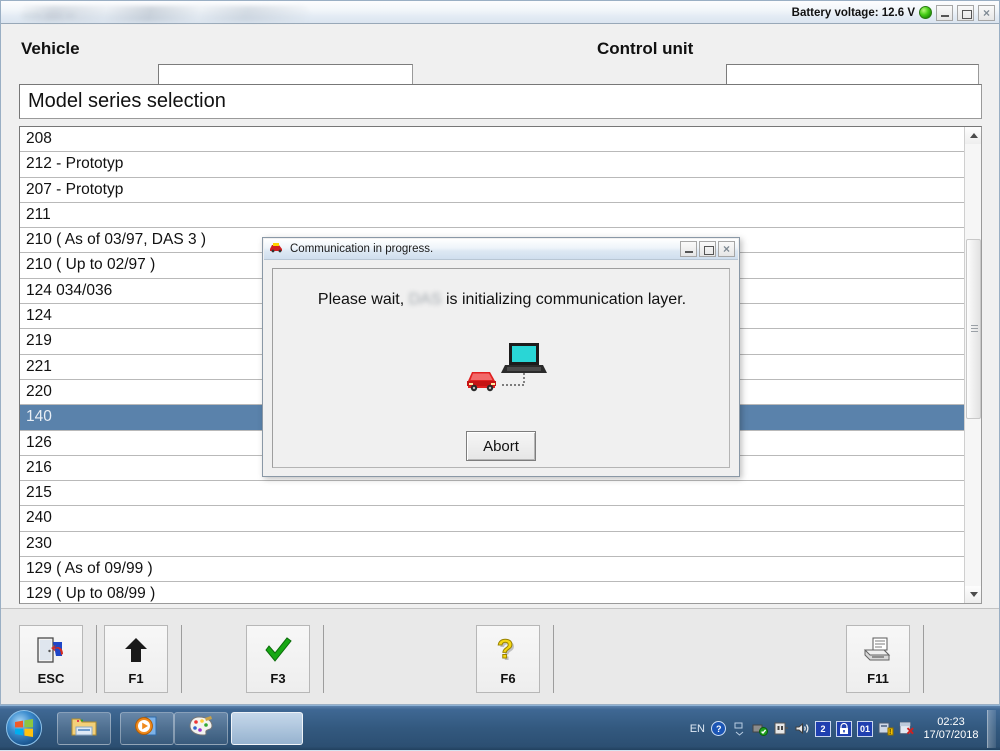 The height and width of the screenshot is (751, 1000). Describe the element at coordinates (944, 13) in the screenshot. I see `window-minimize-button` at that location.